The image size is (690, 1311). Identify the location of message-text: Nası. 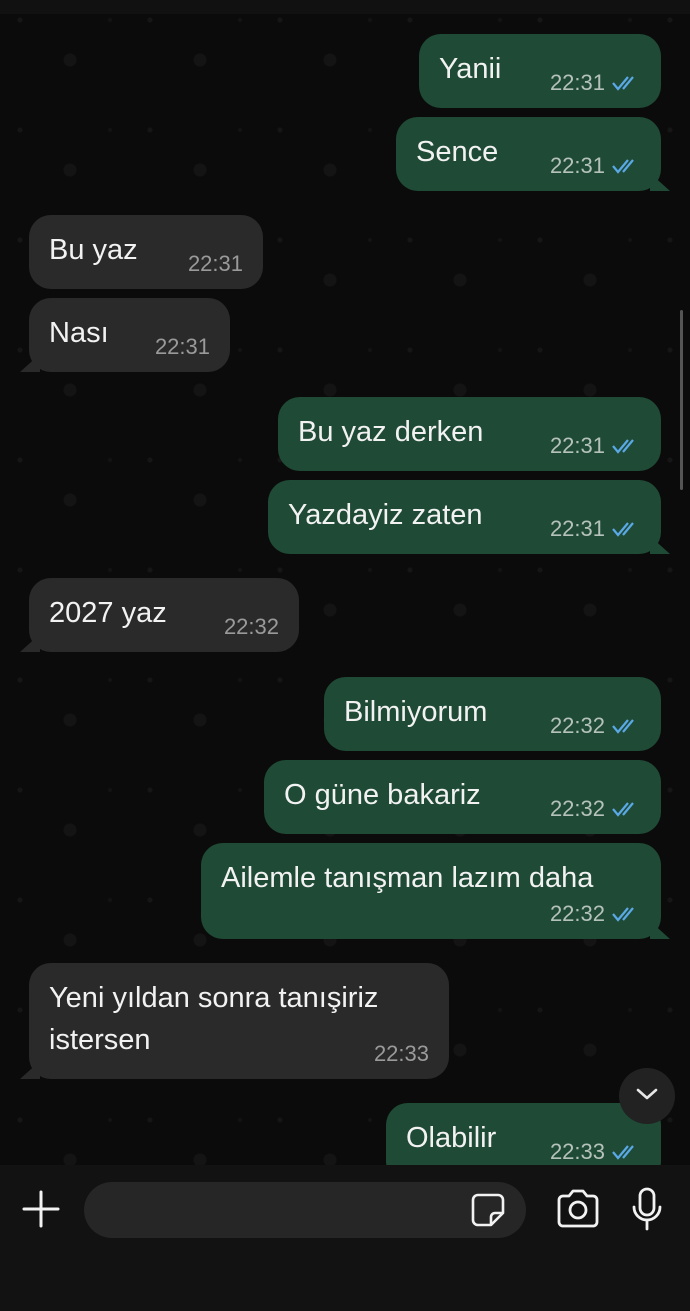
(79, 333).